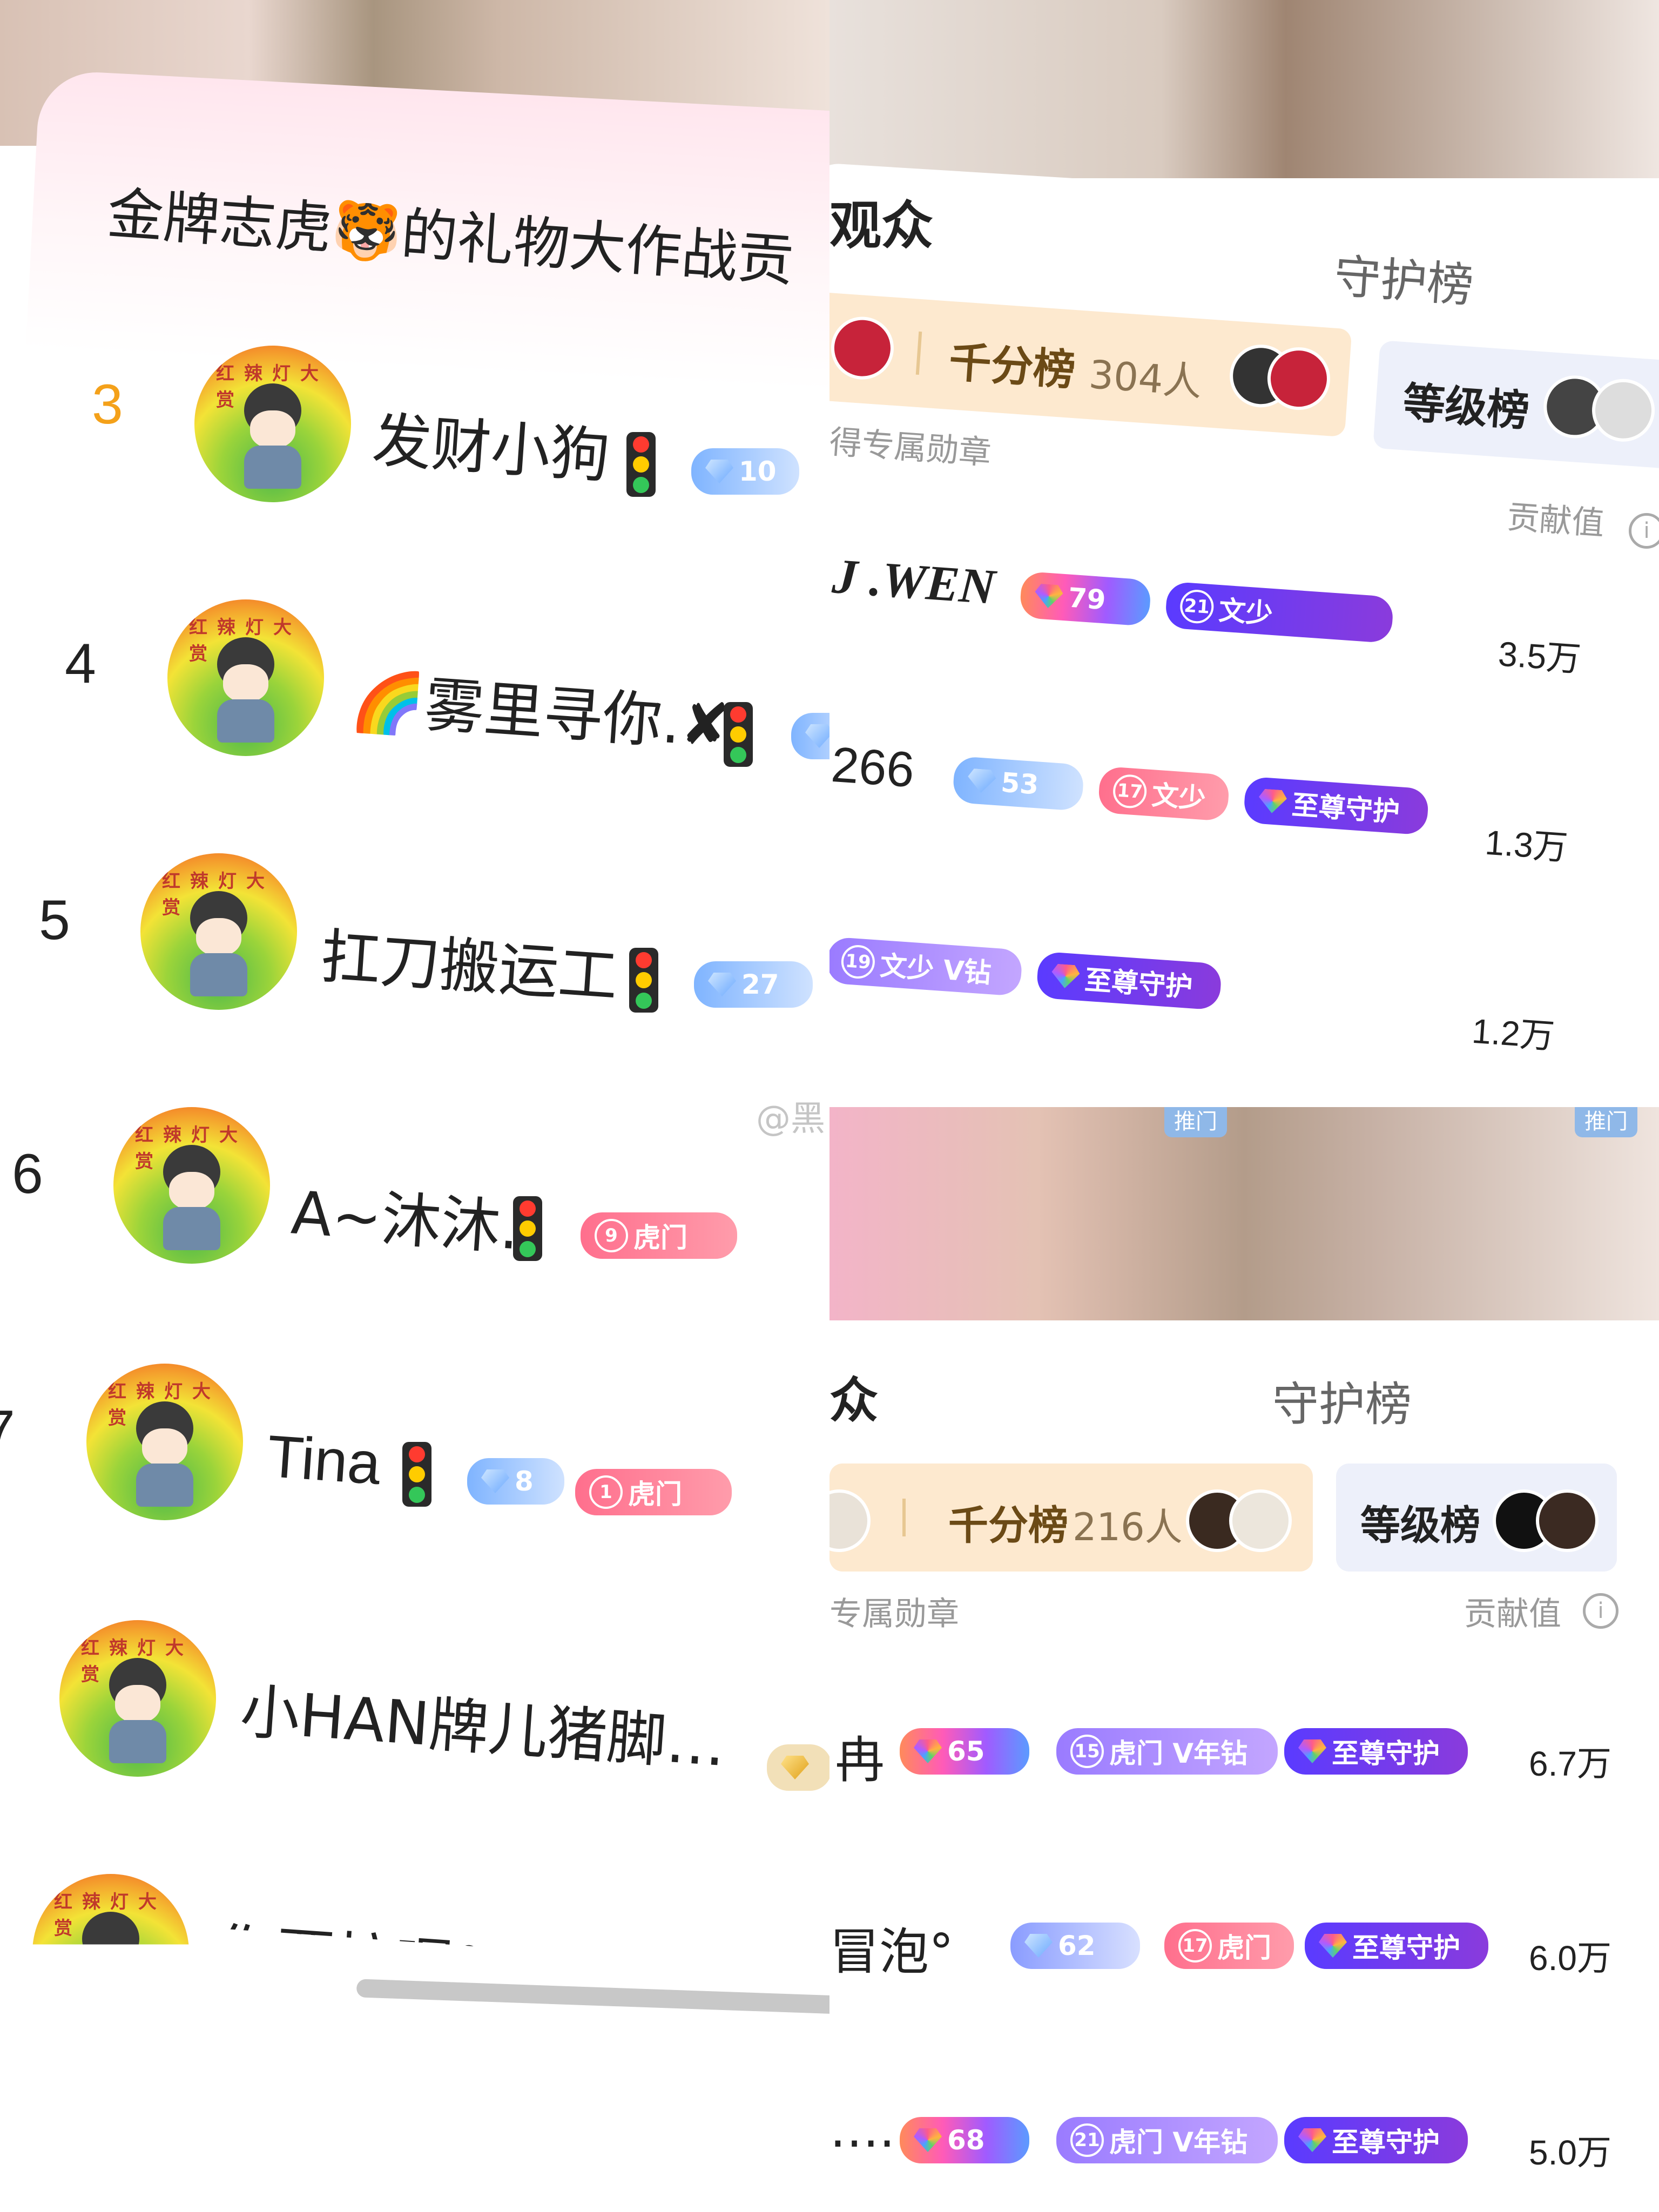 The width and height of the screenshot is (1659, 2212). Describe the element at coordinates (659, 1235) in the screenshot. I see `club-badge: 9 虎门` at that location.